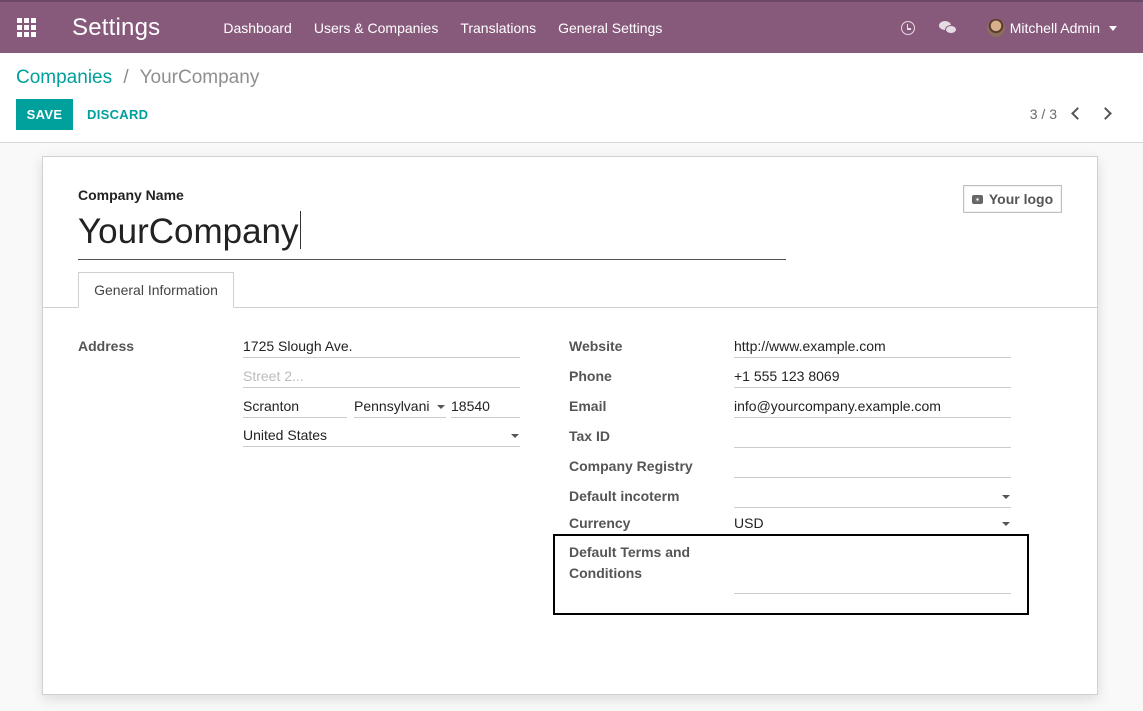 Image resolution: width=1143 pixels, height=711 pixels. I want to click on company-name-input: YourCompany, so click(432, 235).